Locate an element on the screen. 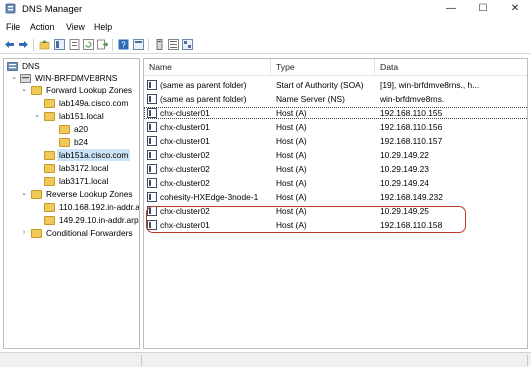 The image size is (531, 367). tree-label: Reverse Lookup Zones is located at coordinates (89, 194).